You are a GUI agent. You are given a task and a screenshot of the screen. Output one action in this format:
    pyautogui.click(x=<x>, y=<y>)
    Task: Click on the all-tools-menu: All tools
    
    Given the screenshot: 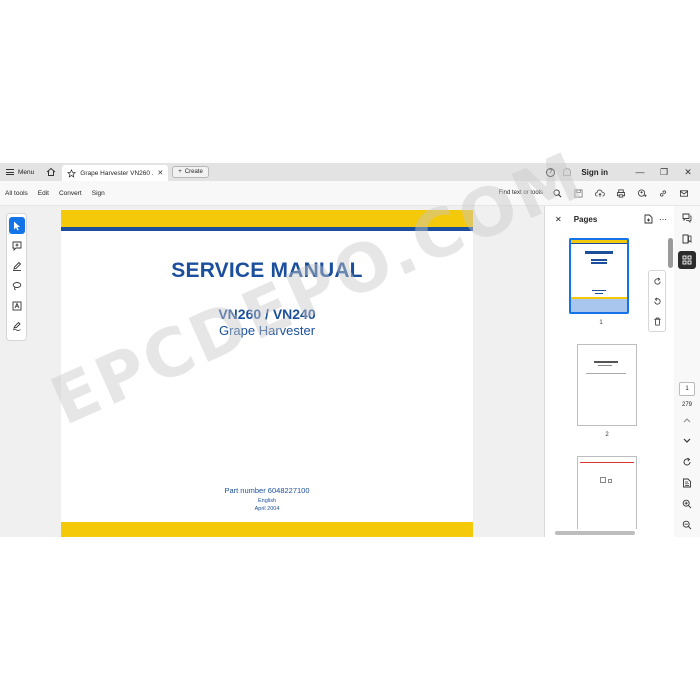 What is the action you would take?
    pyautogui.click(x=16, y=193)
    